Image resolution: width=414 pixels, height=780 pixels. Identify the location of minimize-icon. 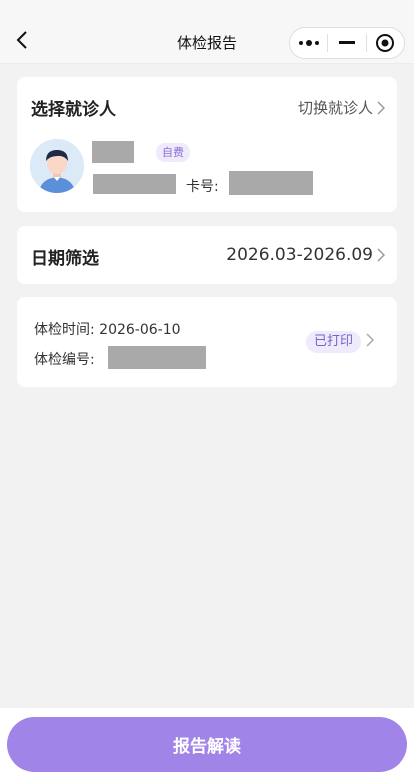
(347, 42).